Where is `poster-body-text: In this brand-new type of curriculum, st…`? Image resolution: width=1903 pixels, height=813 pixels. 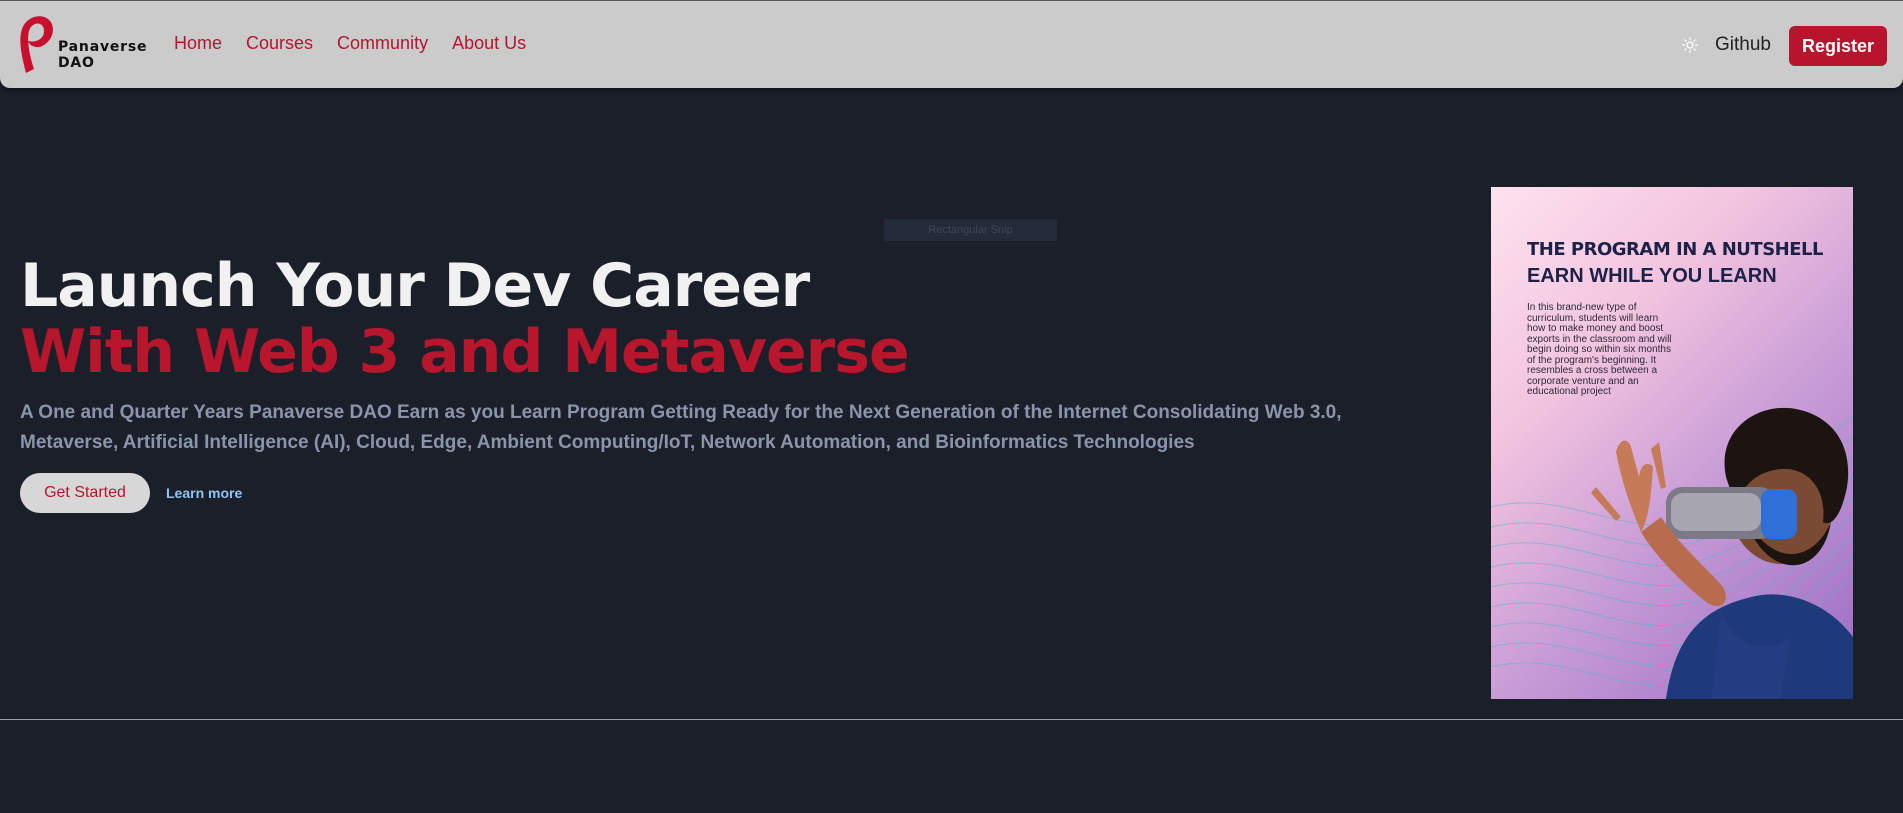 poster-body-text: In this brand-new type of curriculum, st… is located at coordinates (1599, 349).